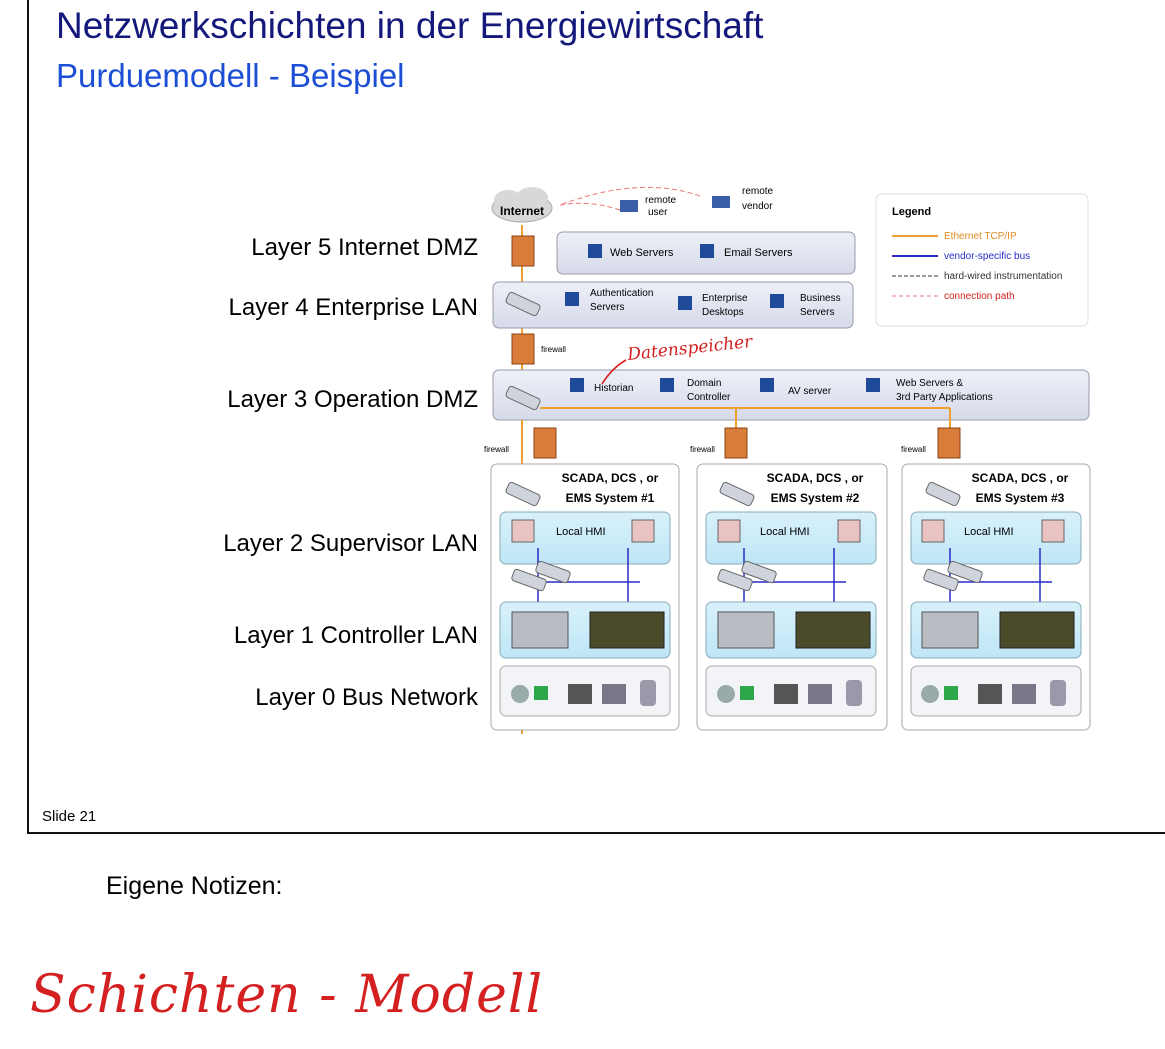 The width and height of the screenshot is (1165, 1049). Describe the element at coordinates (364, 247) in the screenshot. I see `layer-5-label: Layer 5 Internet DMZ` at that location.